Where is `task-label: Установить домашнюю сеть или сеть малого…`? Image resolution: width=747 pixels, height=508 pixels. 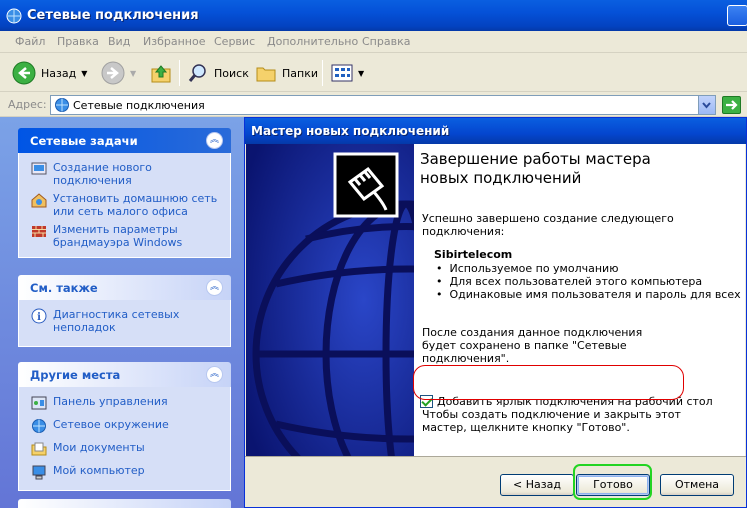
task-label: Установить домашнюю сеть или сеть малого… is located at coordinates (135, 205).